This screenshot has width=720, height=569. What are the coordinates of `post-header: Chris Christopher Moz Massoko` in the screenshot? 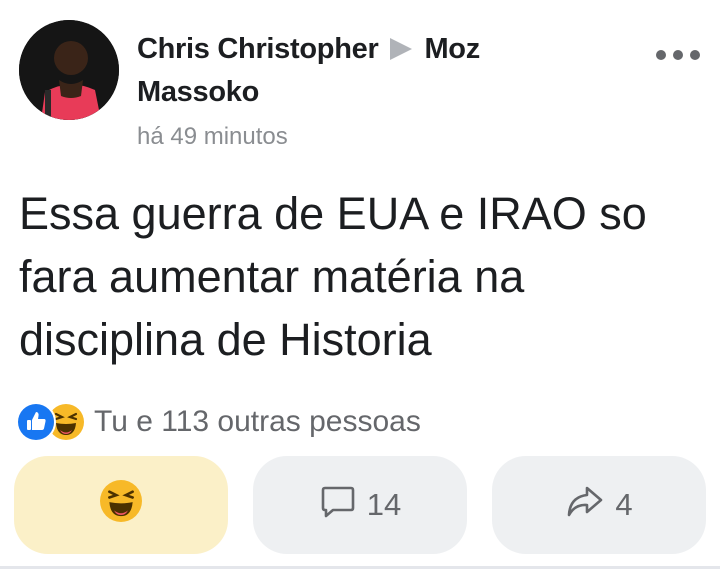 It's located at (372, 71).